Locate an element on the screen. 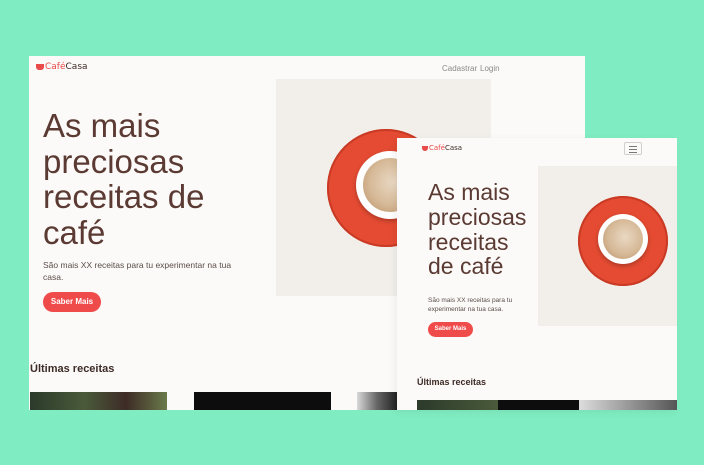 The width and height of the screenshot is (704, 465). coffee-shape is located at coordinates (623, 239).